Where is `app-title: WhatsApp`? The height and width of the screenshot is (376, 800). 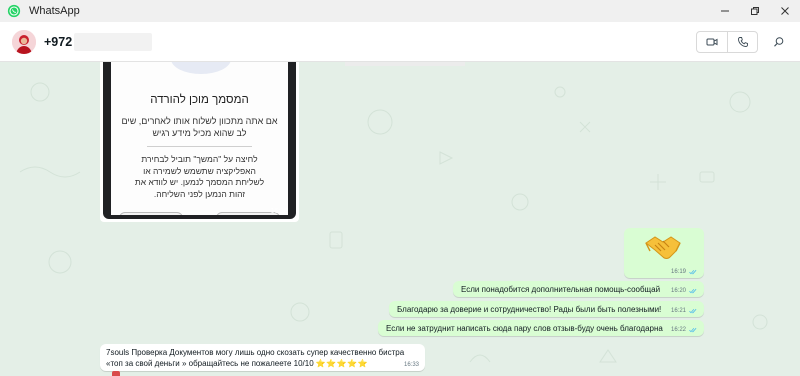 app-title: WhatsApp is located at coordinates (54, 11).